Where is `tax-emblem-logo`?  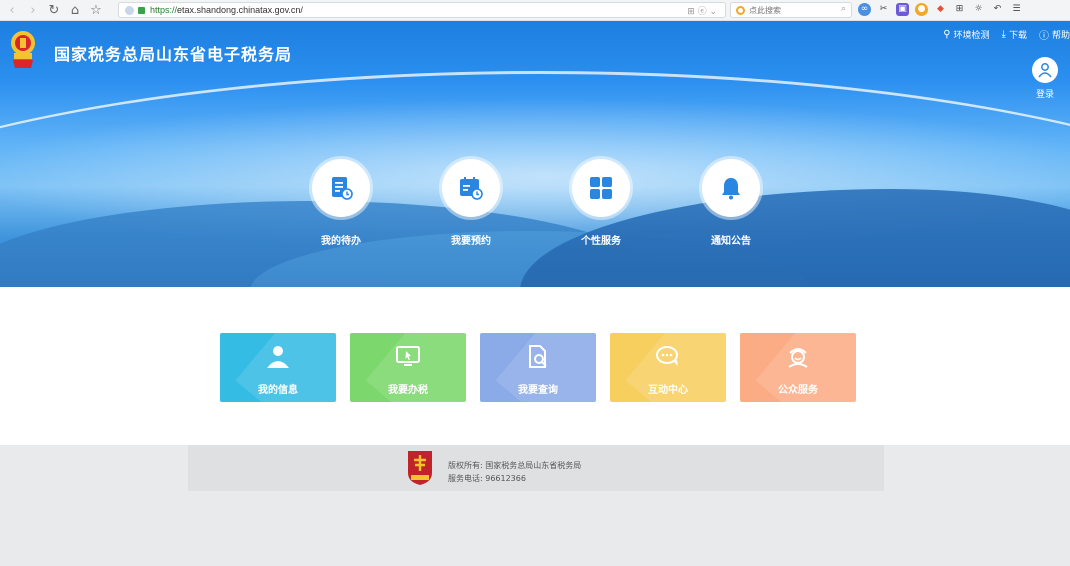
tax-emblem-logo is located at coordinates (23, 51).